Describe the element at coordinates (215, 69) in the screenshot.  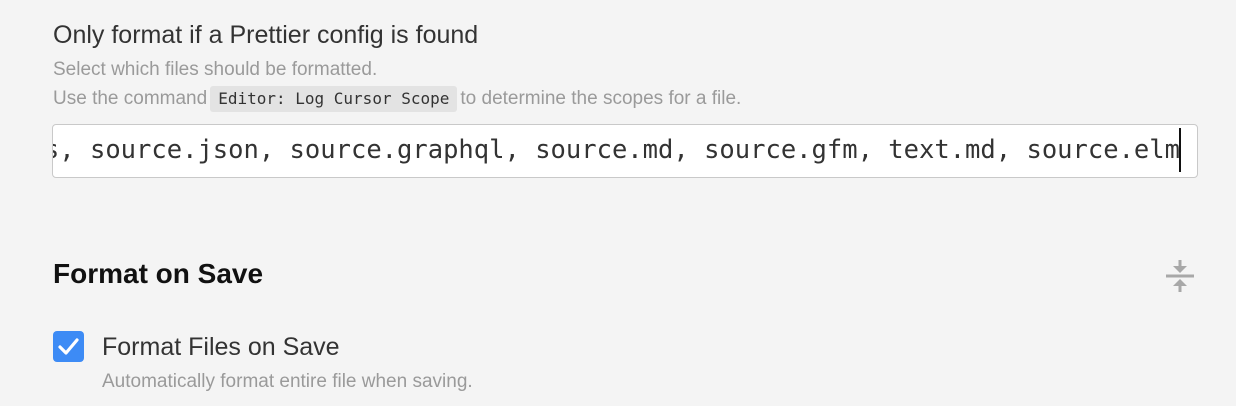
I see `setting-description: Select which files should be formatted.` at that location.